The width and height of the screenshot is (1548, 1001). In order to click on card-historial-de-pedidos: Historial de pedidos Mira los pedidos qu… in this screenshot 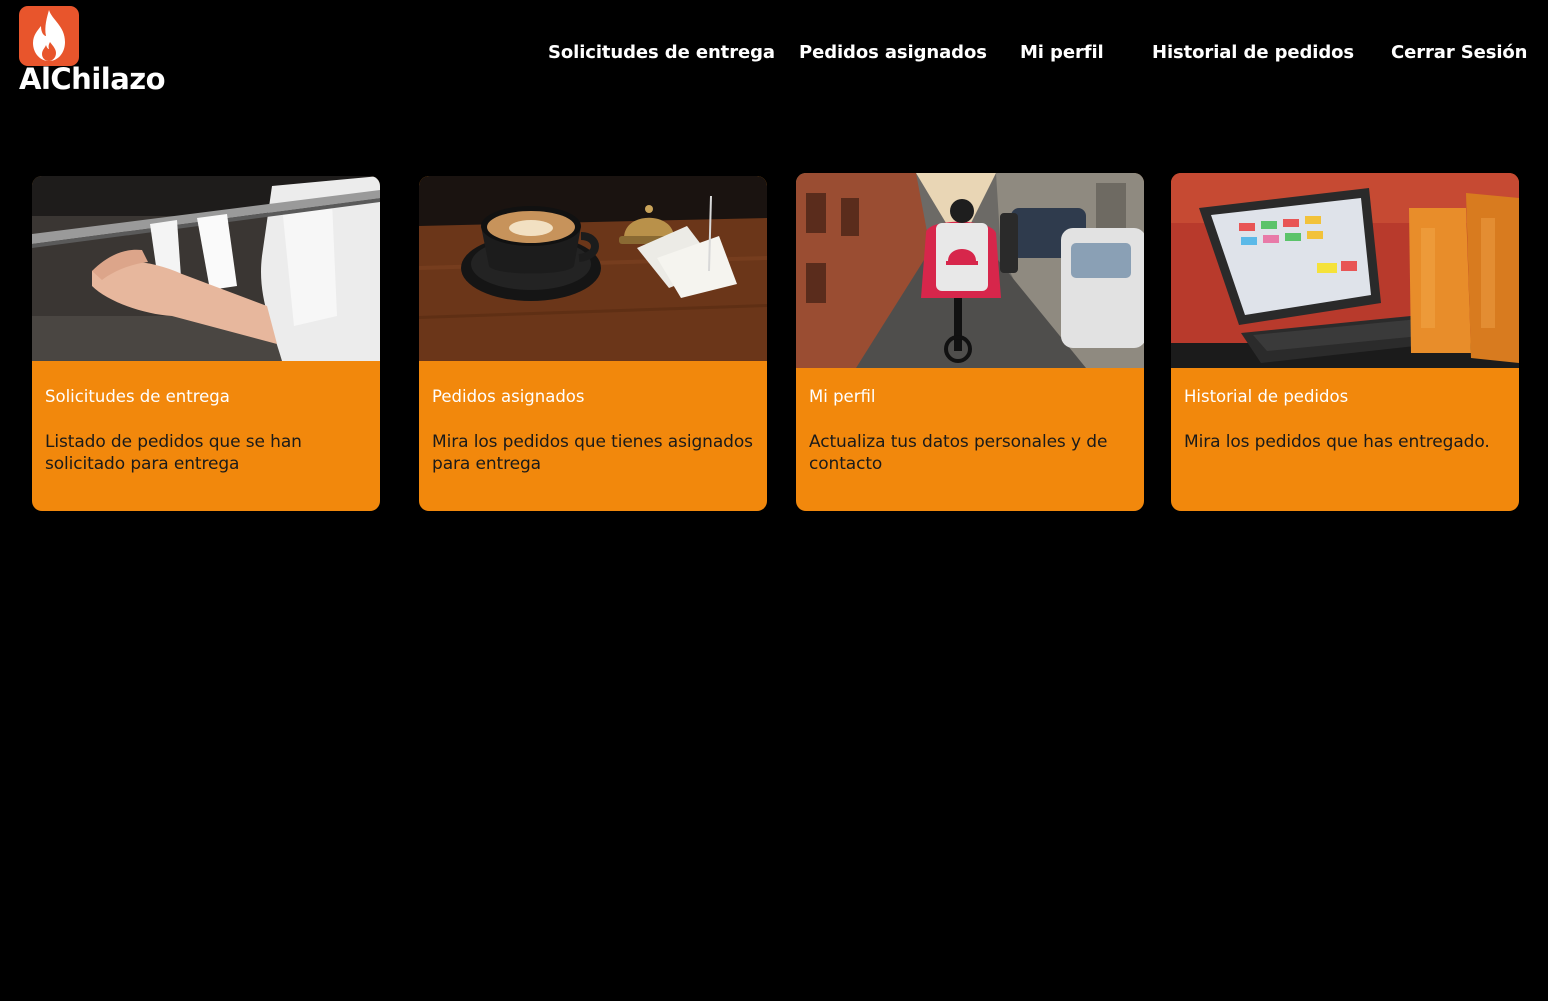, I will do `click(1345, 342)`.